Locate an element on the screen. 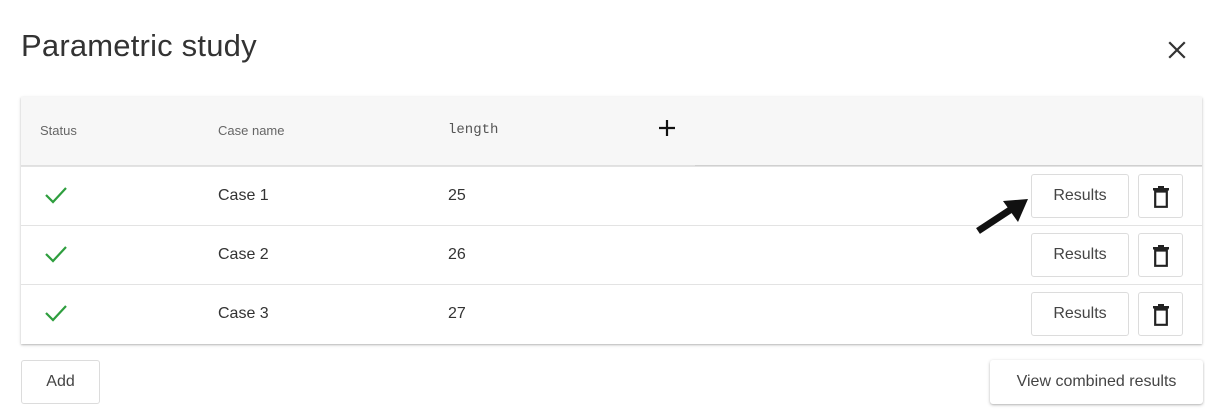  case-name-cell: Case 1 is located at coordinates (243, 195).